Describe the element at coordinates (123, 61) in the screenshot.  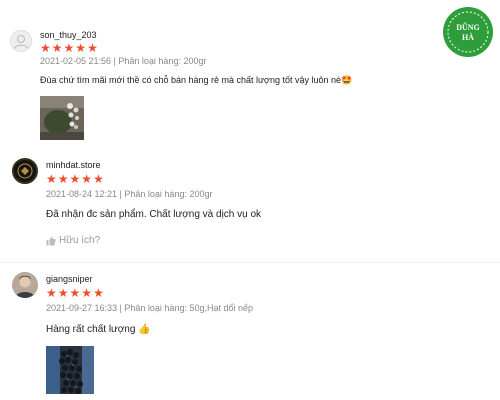
I see `review-meta: 2021-02-05 21:56 | Phân loại hàng: 200gr` at that location.